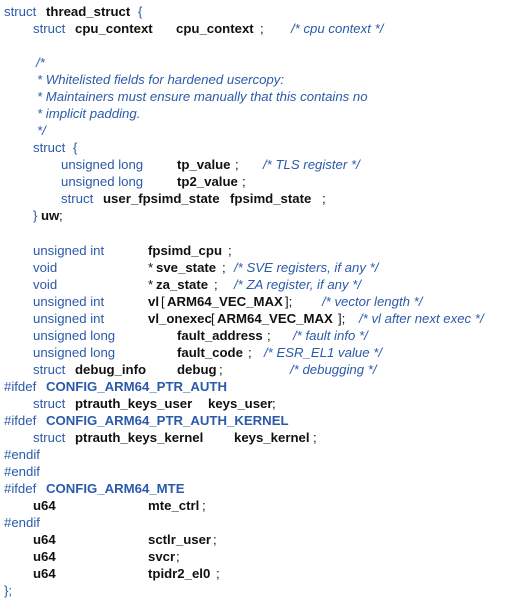 This screenshot has height=613, width=528. What do you see at coordinates (180, 318) in the screenshot?
I see `code-token: vl_onexec` at bounding box center [180, 318].